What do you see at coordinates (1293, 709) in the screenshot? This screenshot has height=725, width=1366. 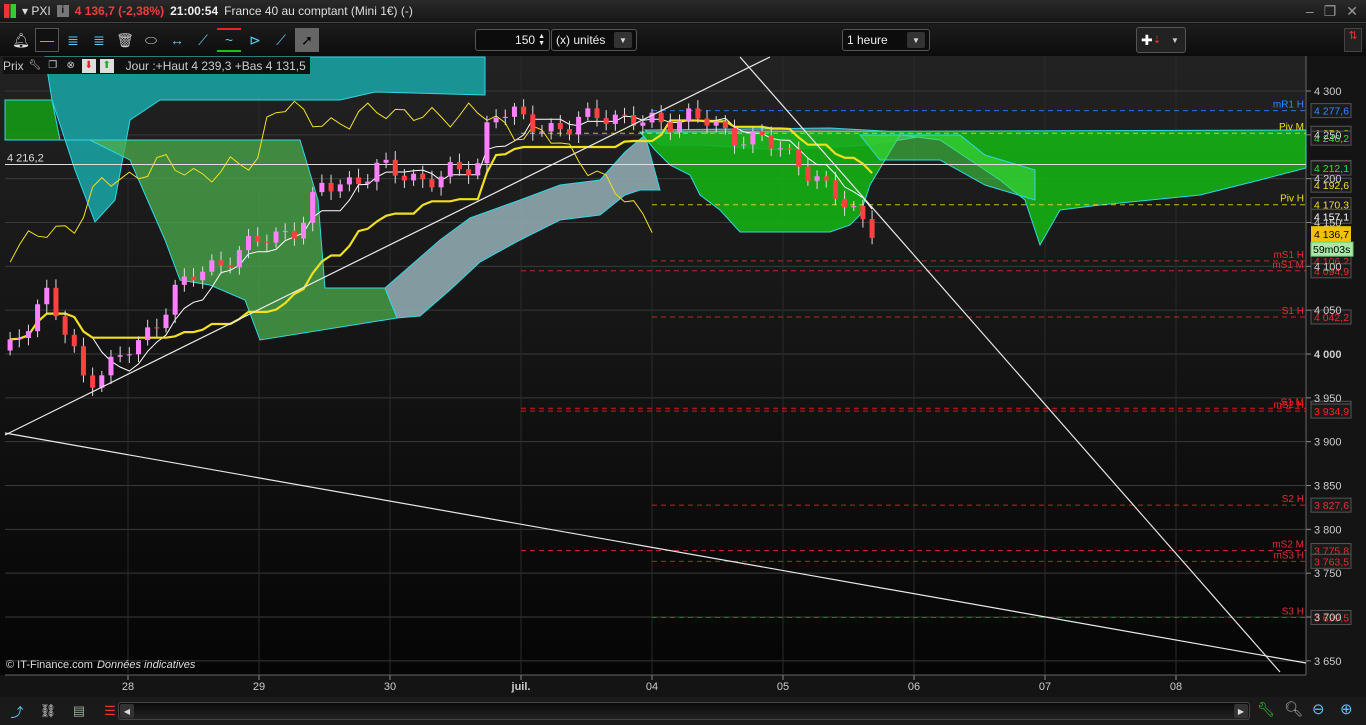 I see `auto-zoom-icon: 🔍︎` at bounding box center [1293, 709].